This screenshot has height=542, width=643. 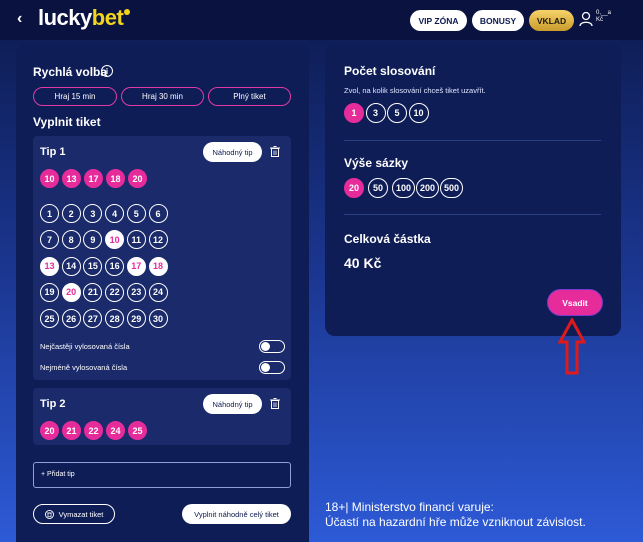 I want to click on disclaimer-line1: 18+| Ministerstvo financí varuje:, so click(x=409, y=507).